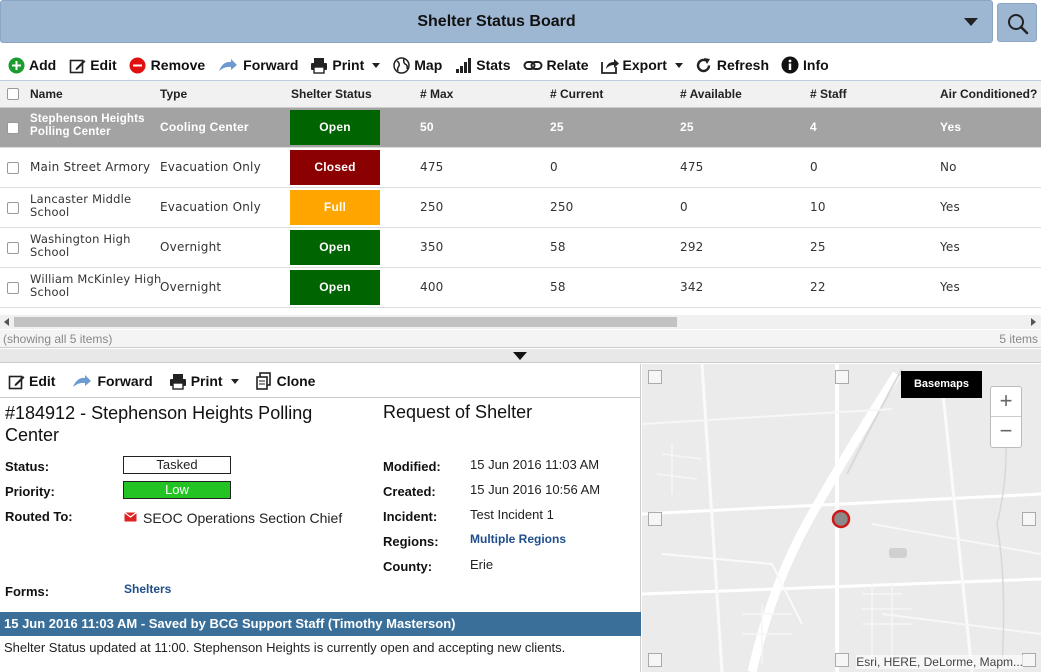 This screenshot has height=672, width=1041. Describe the element at coordinates (42, 381) in the screenshot. I see `edit-label: Edit` at that location.